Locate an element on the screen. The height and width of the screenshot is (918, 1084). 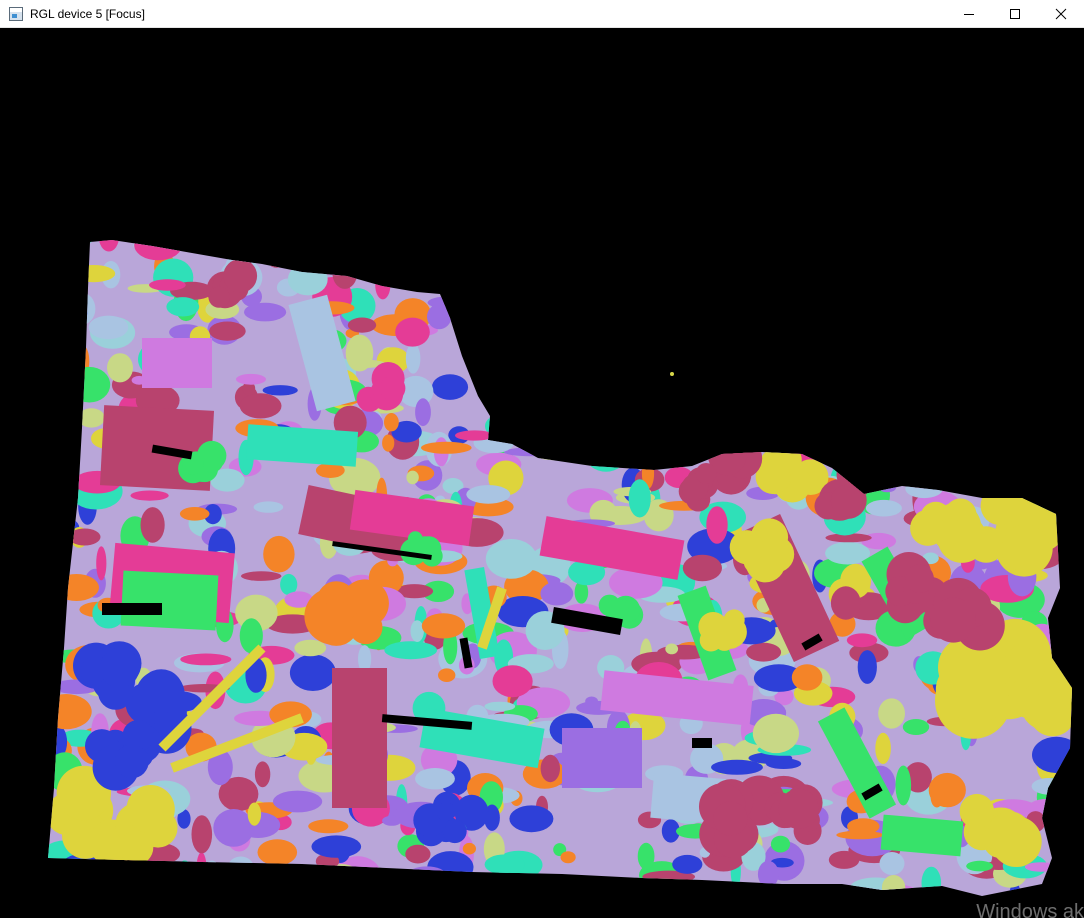
tree-crown is located at coordinates (150, 809).